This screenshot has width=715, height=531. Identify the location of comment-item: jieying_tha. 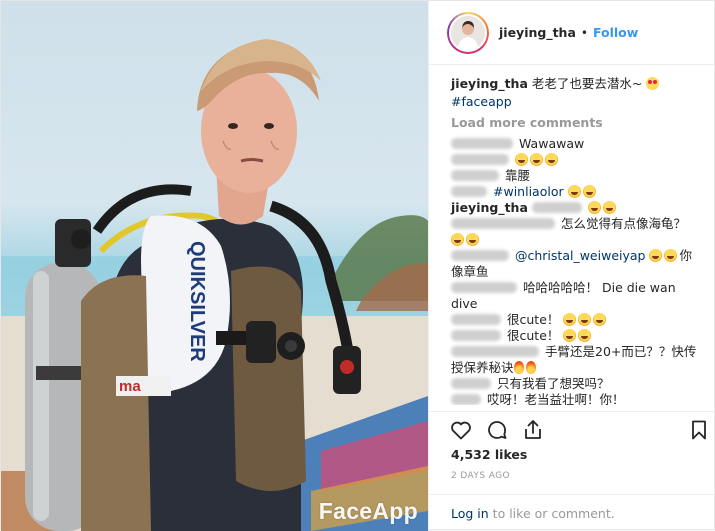
(577, 208).